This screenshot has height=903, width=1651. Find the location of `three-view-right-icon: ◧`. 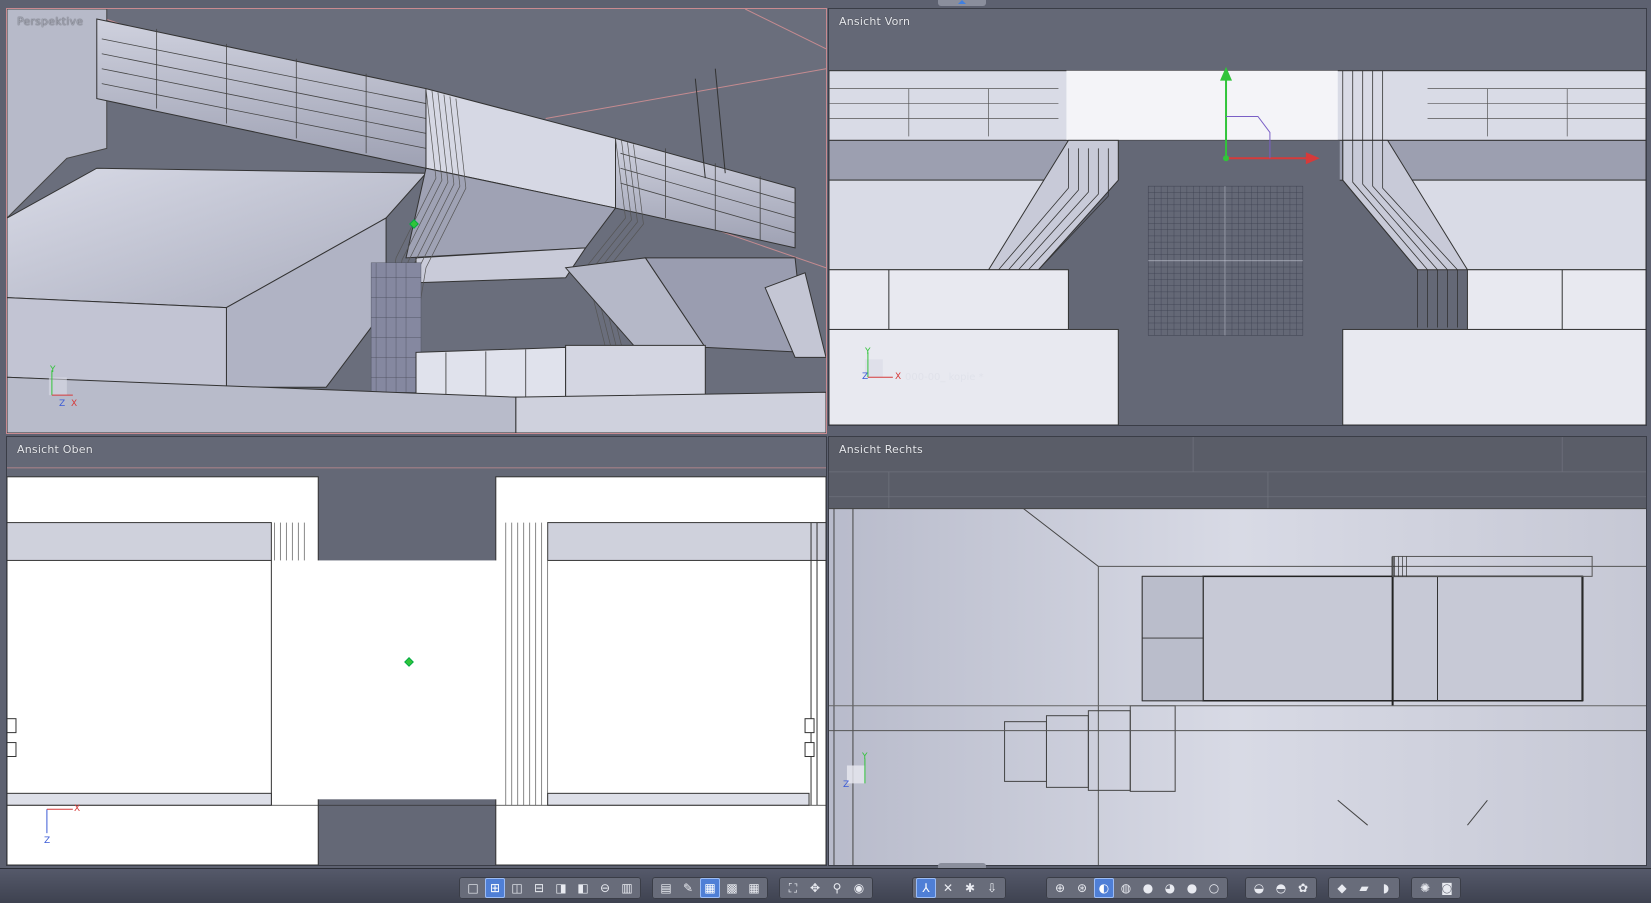

three-view-right-icon: ◧ is located at coordinates (583, 888).